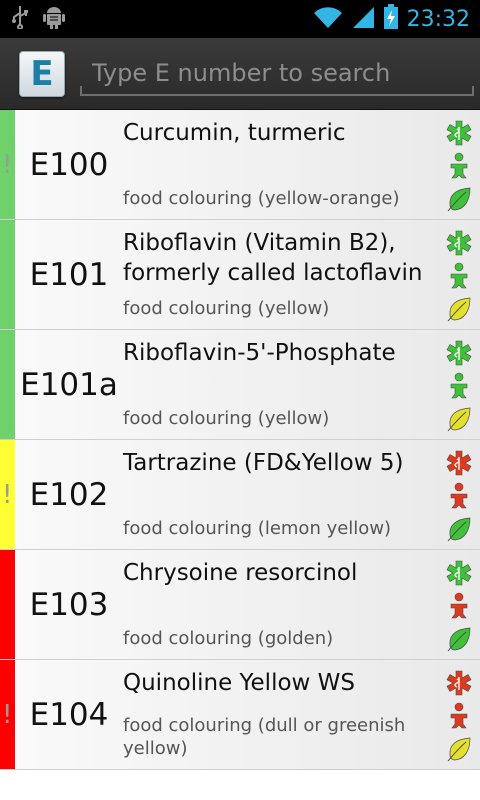  I want to click on e-number: E100, so click(69, 164).